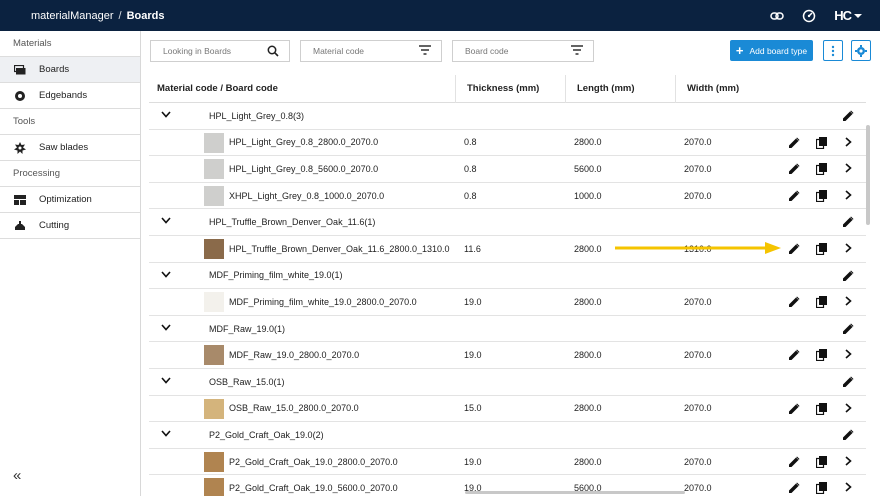 The width and height of the screenshot is (880, 496). Describe the element at coordinates (739, 50) in the screenshot. I see `plus-icon: +` at that location.